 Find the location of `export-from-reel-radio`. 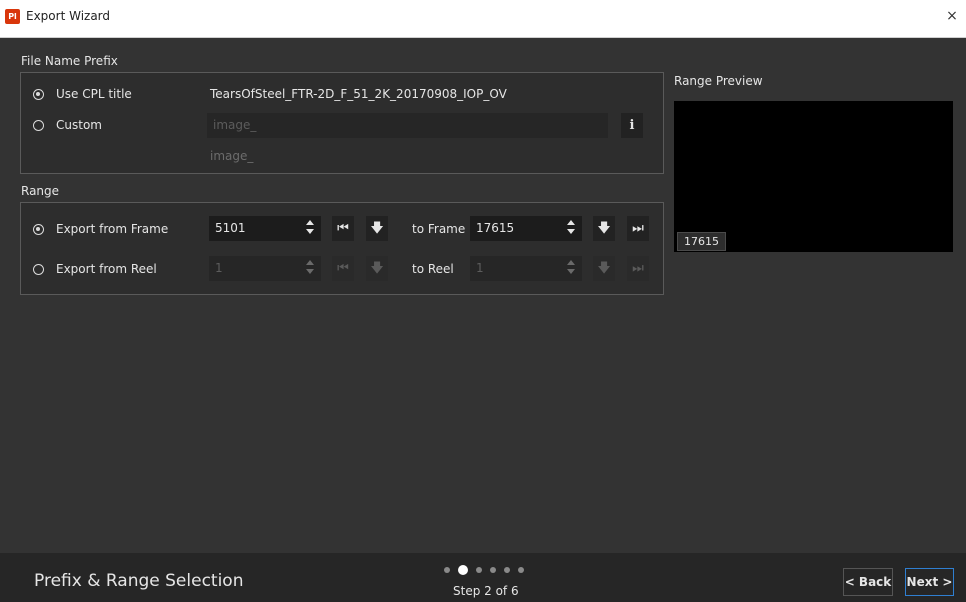

export-from-reel-radio is located at coordinates (38, 269).